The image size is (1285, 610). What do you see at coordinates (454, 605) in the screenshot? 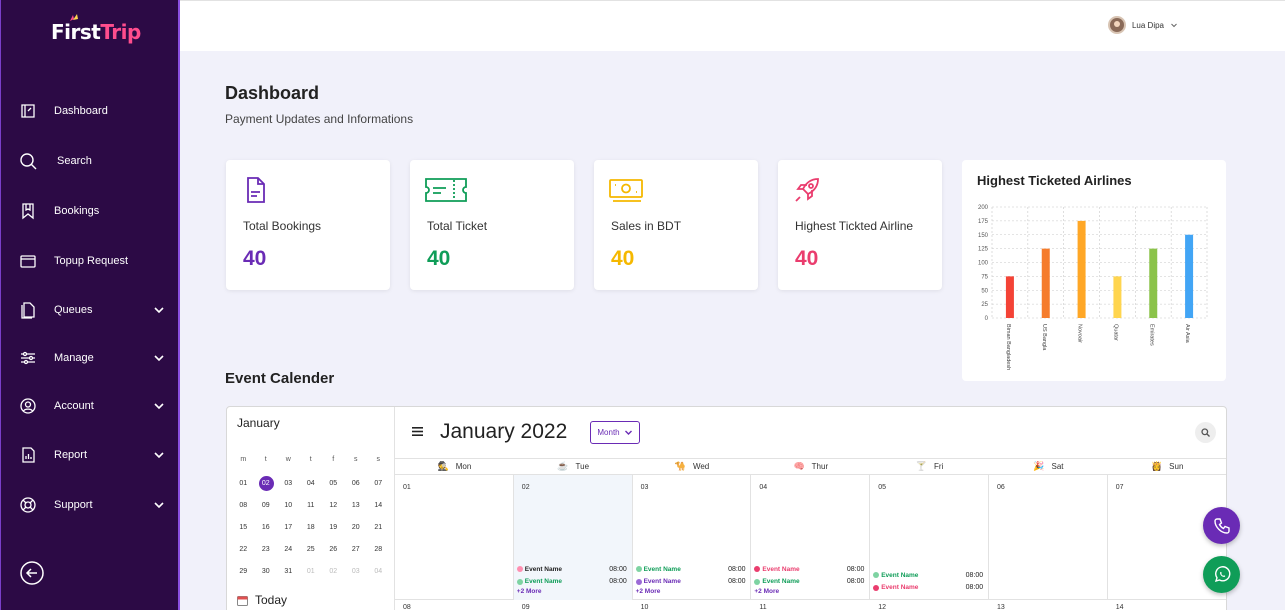
I see `calendar-day-number: 08` at bounding box center [454, 605].